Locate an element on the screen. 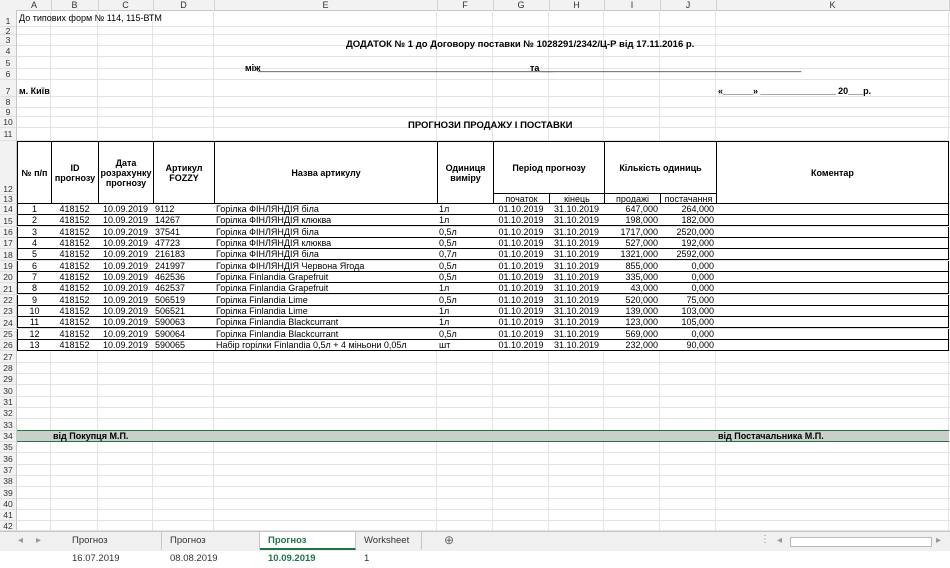  table-cell-sales: 139,000 is located at coordinates (632, 311).